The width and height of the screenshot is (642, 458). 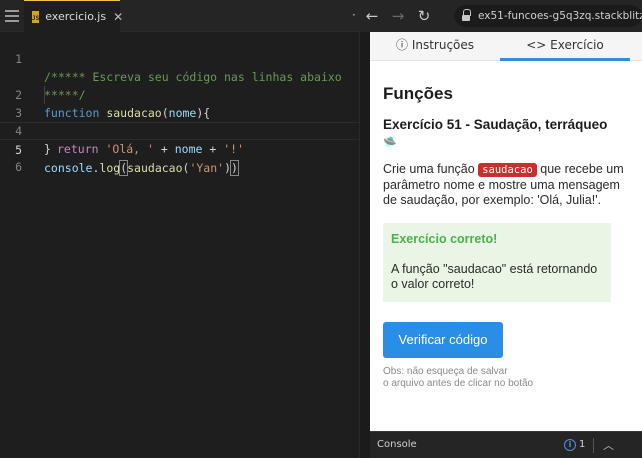 I want to click on punctuation: ), so click(x=228, y=168).